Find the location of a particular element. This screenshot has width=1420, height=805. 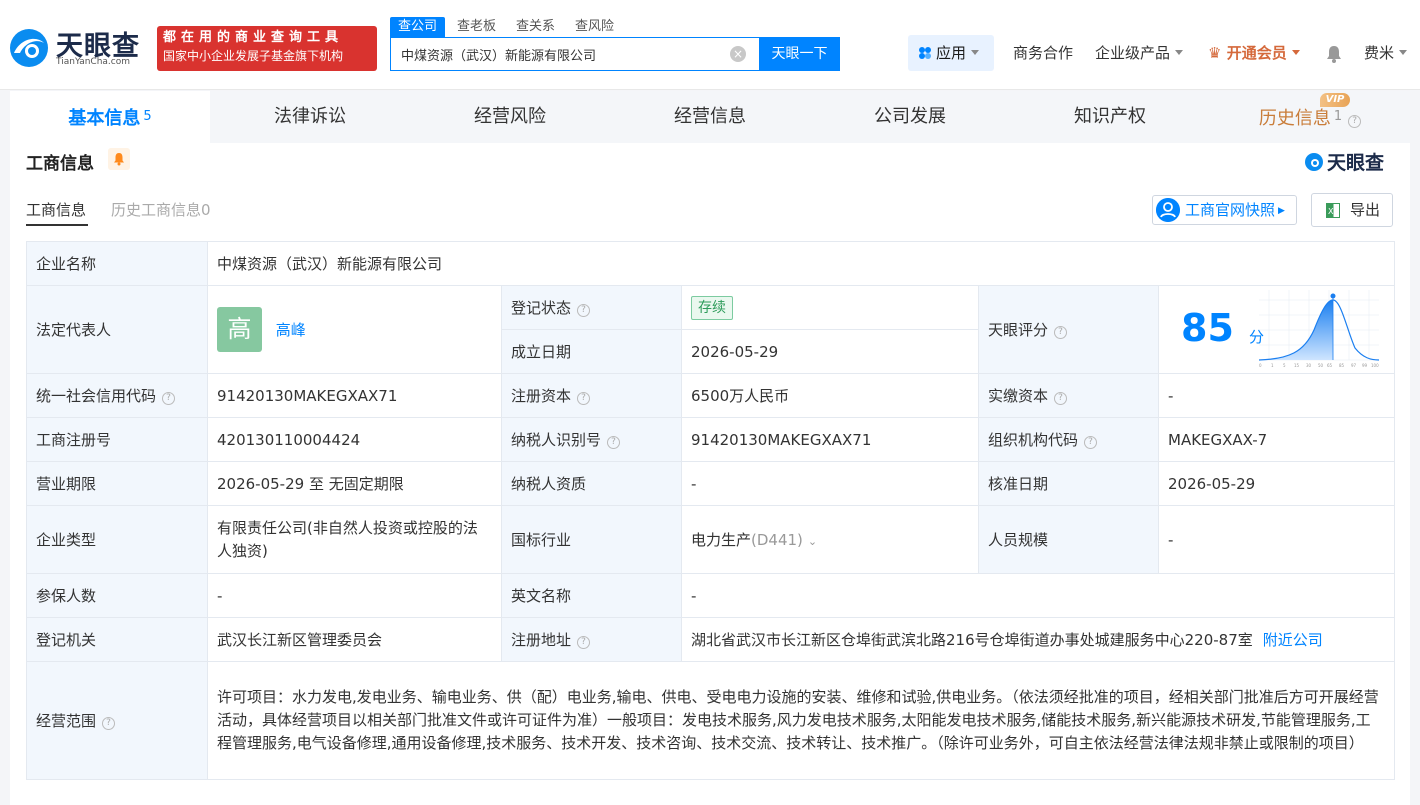

score-axis-tick: 65 is located at coordinates (1330, 365).